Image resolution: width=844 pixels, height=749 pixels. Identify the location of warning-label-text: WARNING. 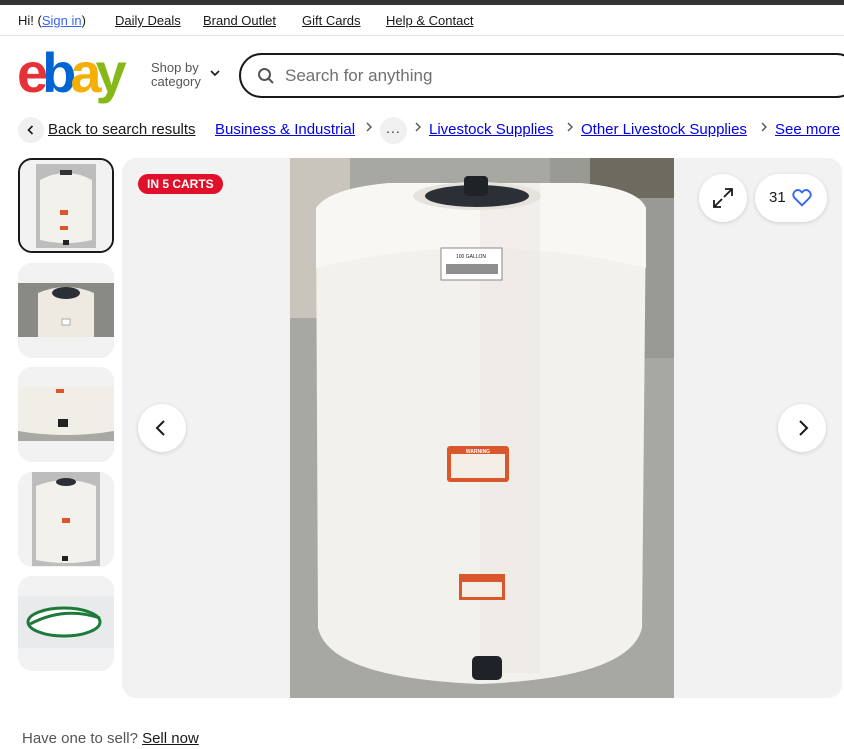
(478, 452).